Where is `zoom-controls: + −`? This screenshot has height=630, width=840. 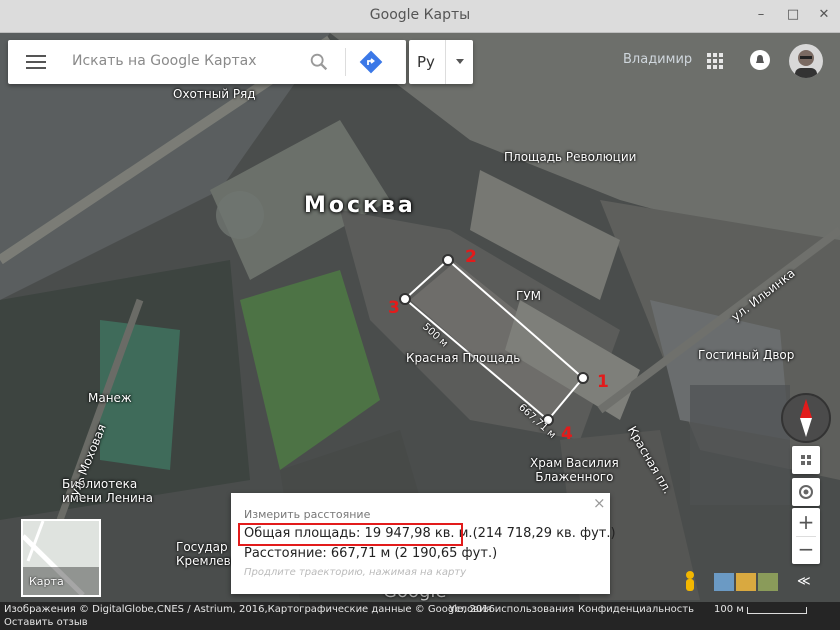 zoom-controls: + − is located at coordinates (806, 536).